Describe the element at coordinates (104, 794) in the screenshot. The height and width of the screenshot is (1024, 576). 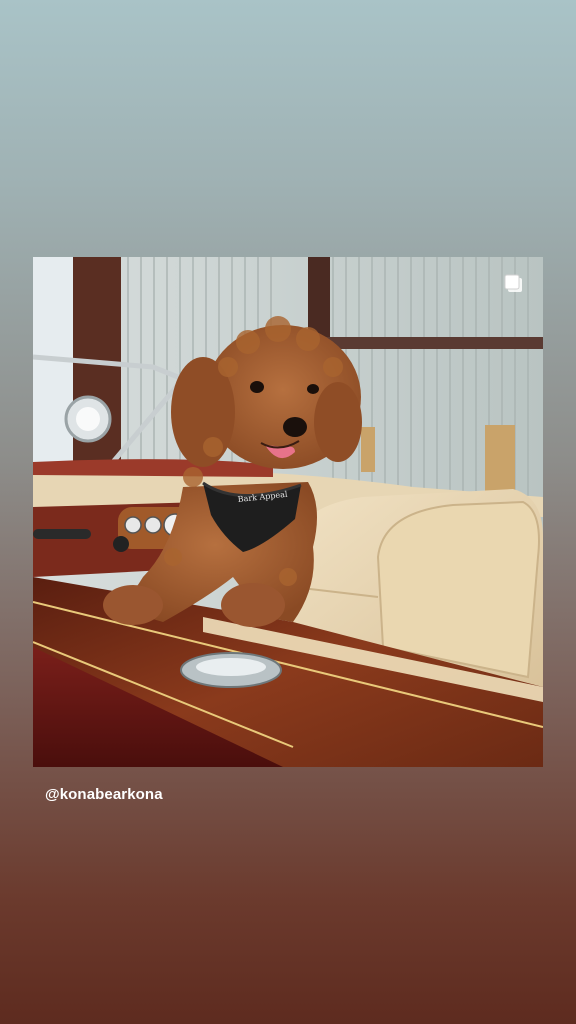
I see `mention-sticker: @konabearkona` at that location.